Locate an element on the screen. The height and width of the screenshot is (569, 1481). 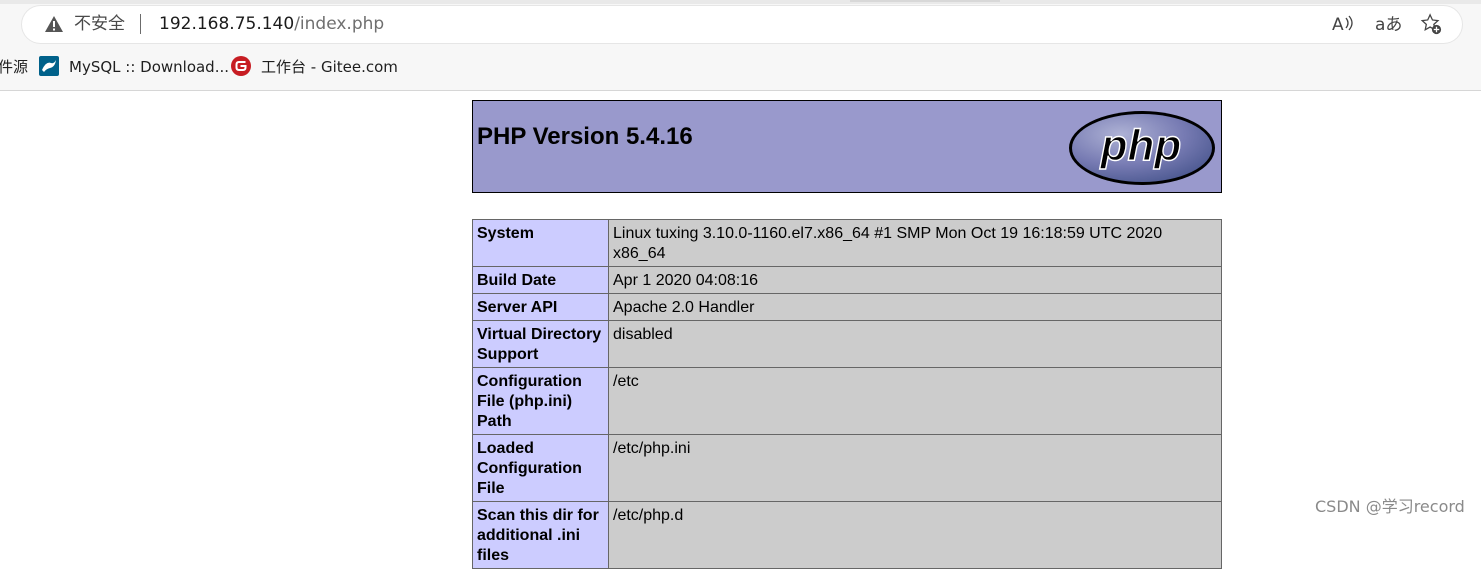
table-row: Loaded Configuration File /etc/php.ini is located at coordinates (847, 468).